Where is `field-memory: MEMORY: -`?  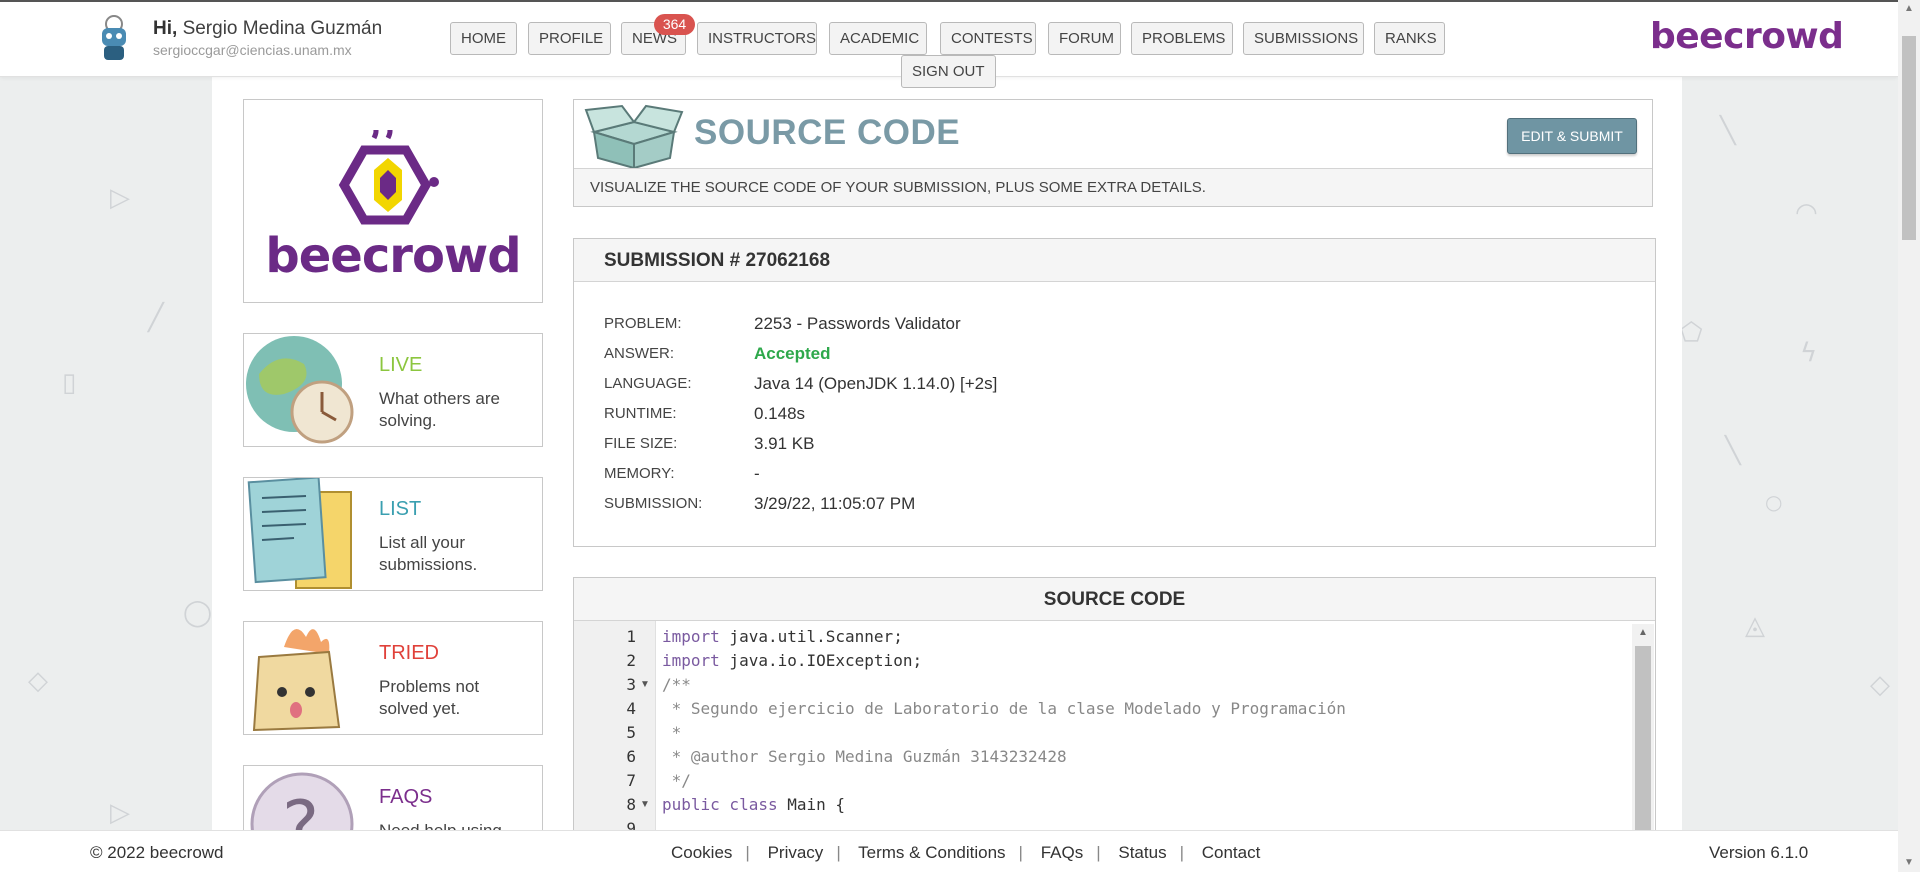
field-memory: MEMORY: - is located at coordinates (1104, 476).